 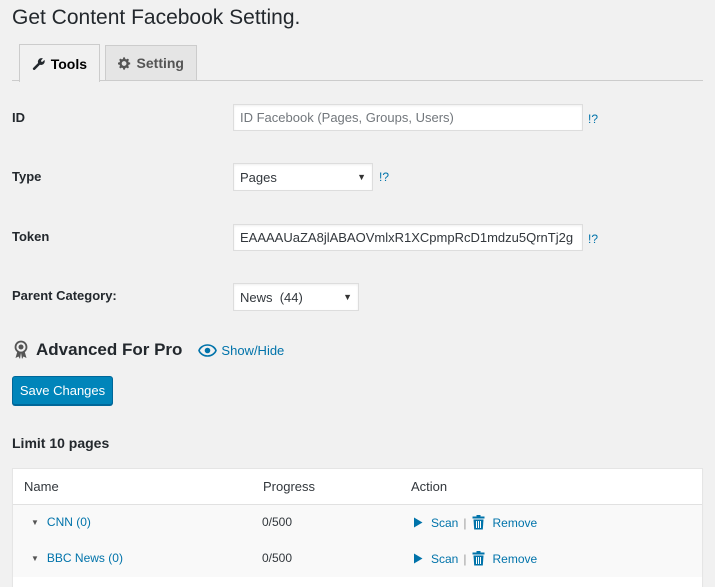 I want to click on eye-icon, so click(x=208, y=350).